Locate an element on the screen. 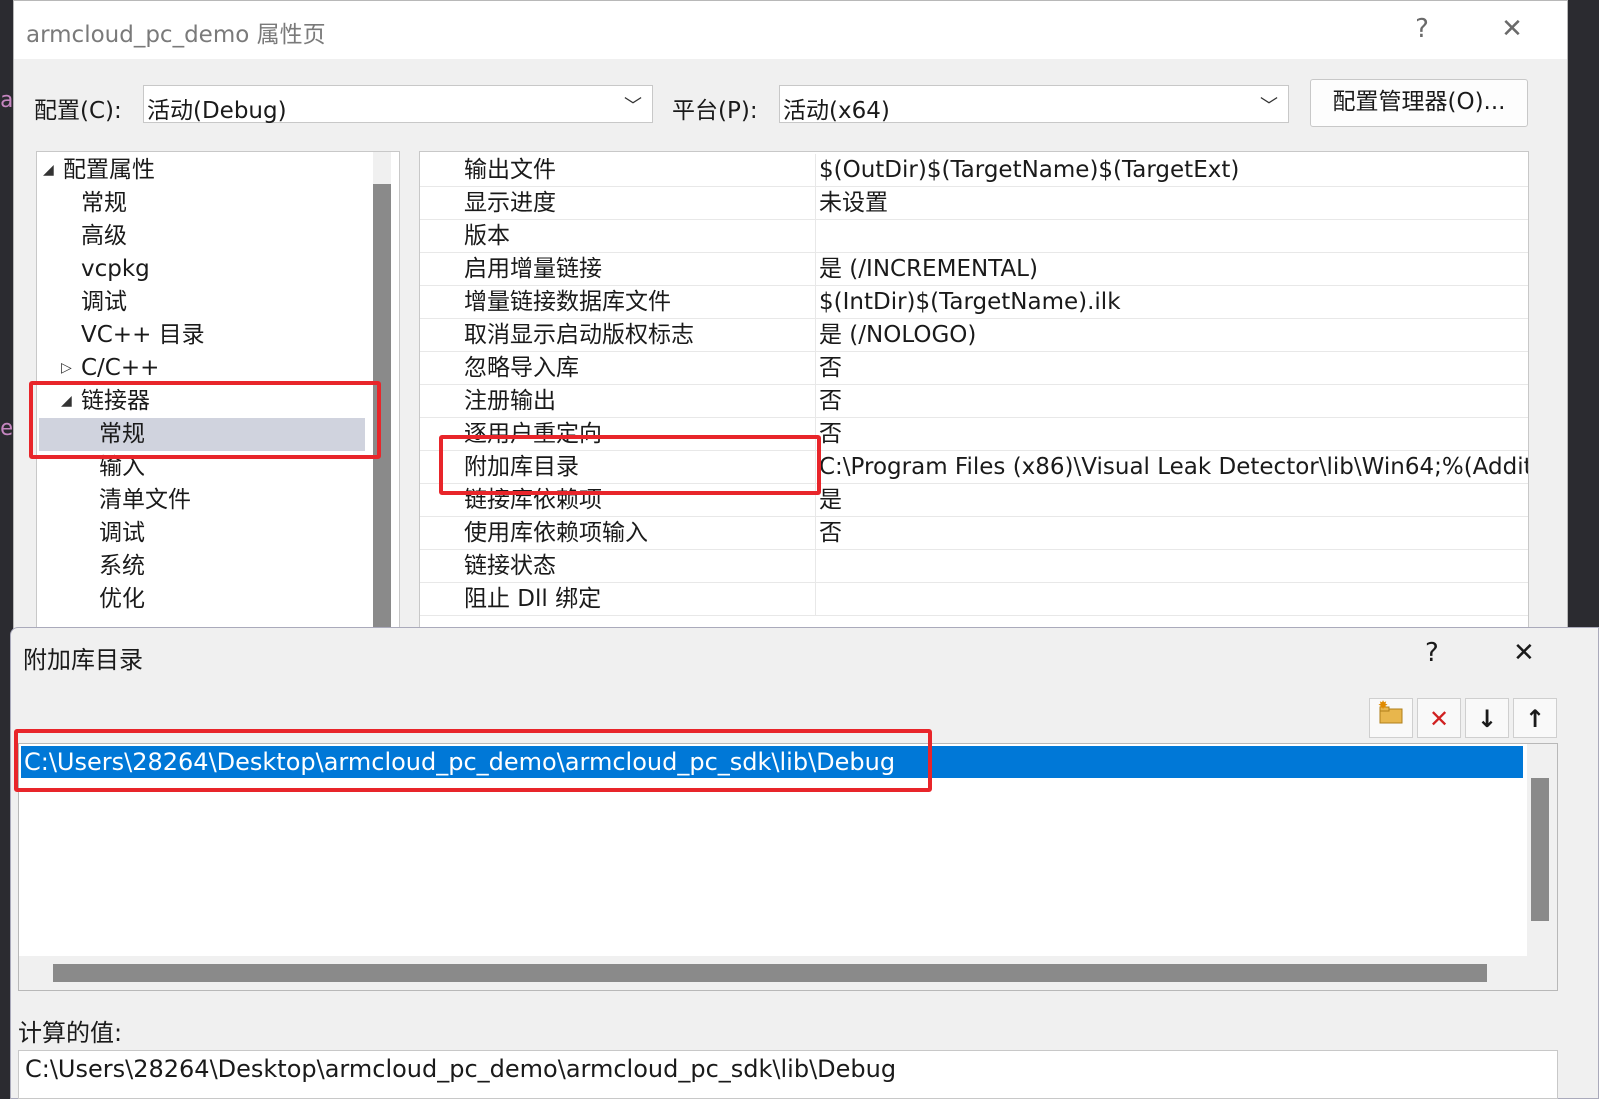  property-name: 取消显示启动版权标志 is located at coordinates (579, 335).